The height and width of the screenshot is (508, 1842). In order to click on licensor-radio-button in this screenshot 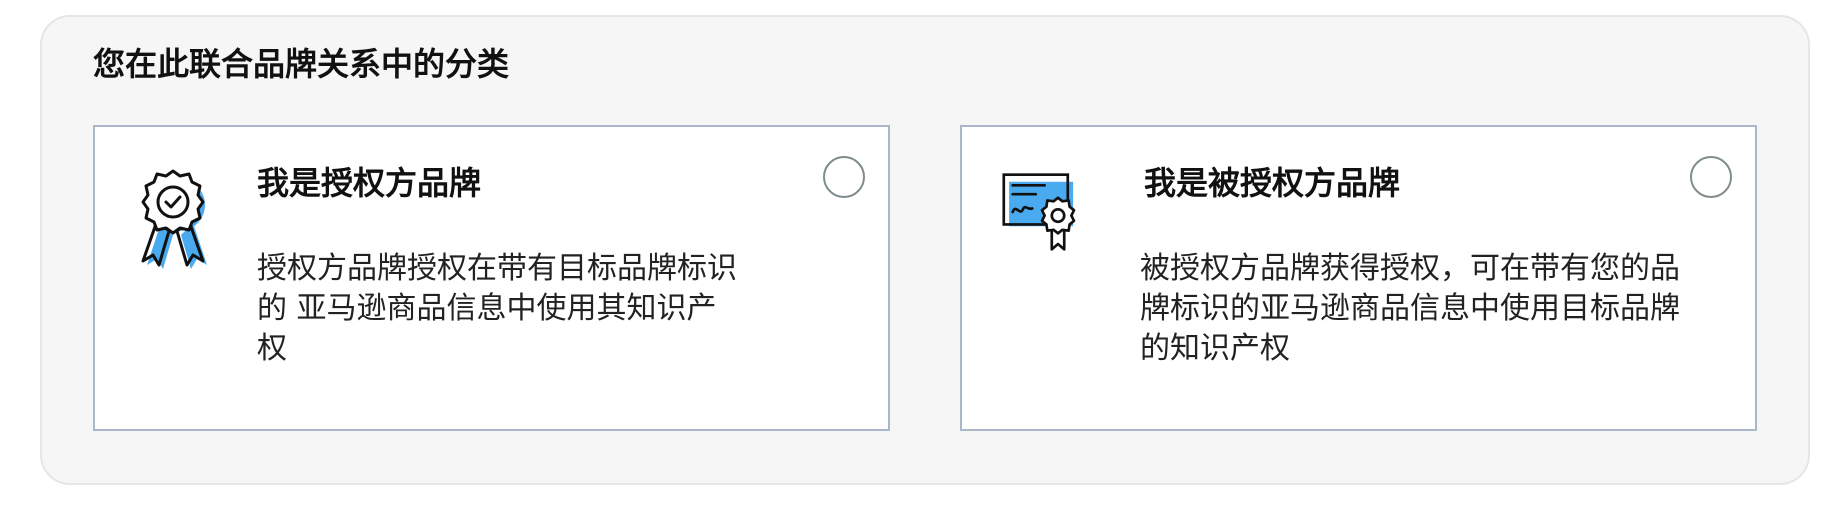, I will do `click(844, 177)`.